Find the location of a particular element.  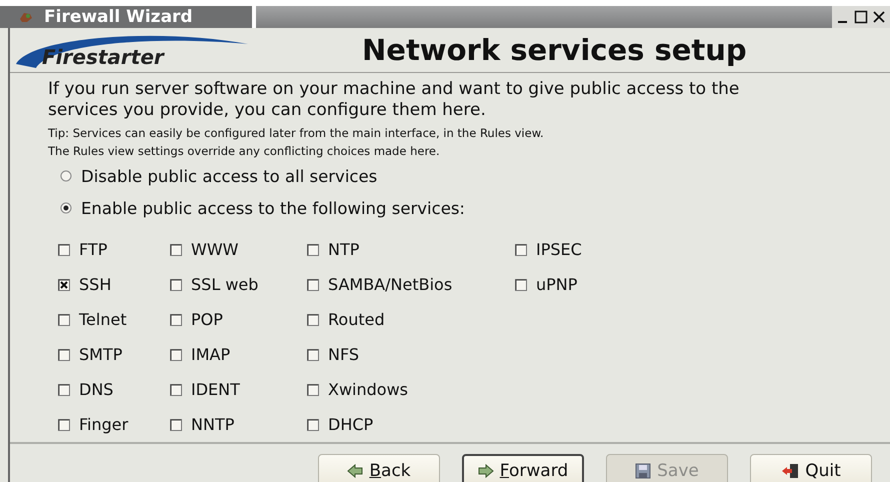

checkbox-label: SMTP is located at coordinates (100, 354).